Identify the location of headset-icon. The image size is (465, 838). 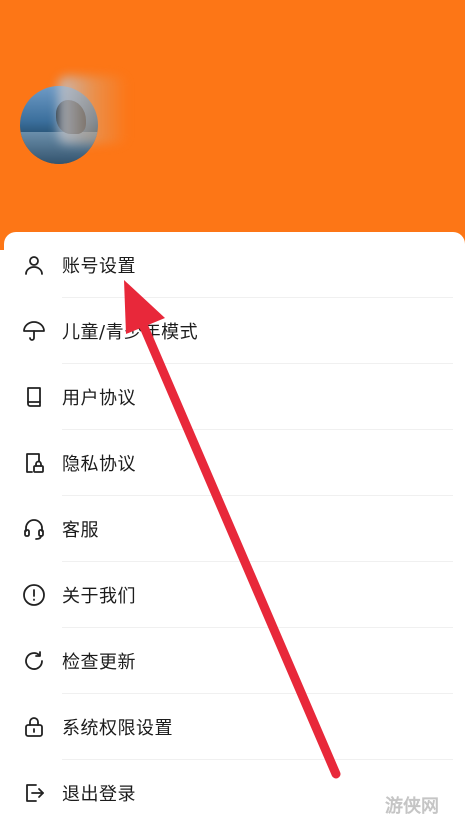
(34, 529).